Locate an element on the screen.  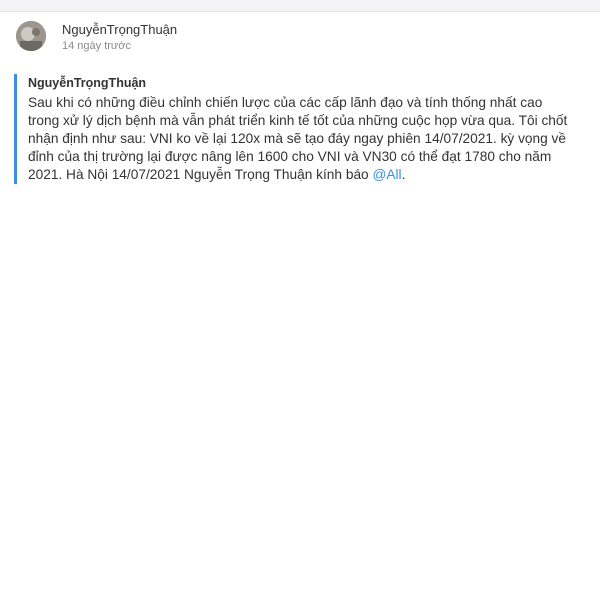
post-header: NguyễnTrọngThuận 14 ngày trước is located at coordinates (300, 38).